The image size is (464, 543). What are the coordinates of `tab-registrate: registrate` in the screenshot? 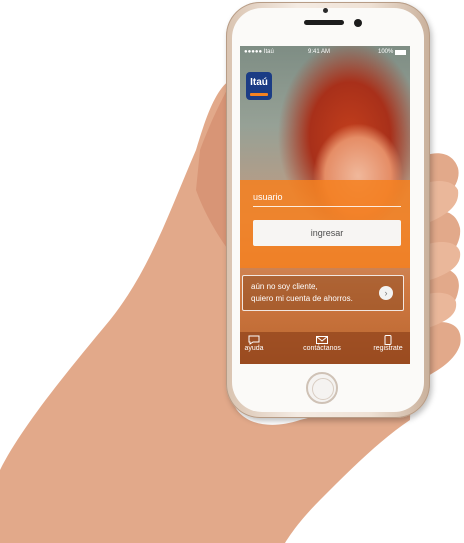 It's located at (388, 348).